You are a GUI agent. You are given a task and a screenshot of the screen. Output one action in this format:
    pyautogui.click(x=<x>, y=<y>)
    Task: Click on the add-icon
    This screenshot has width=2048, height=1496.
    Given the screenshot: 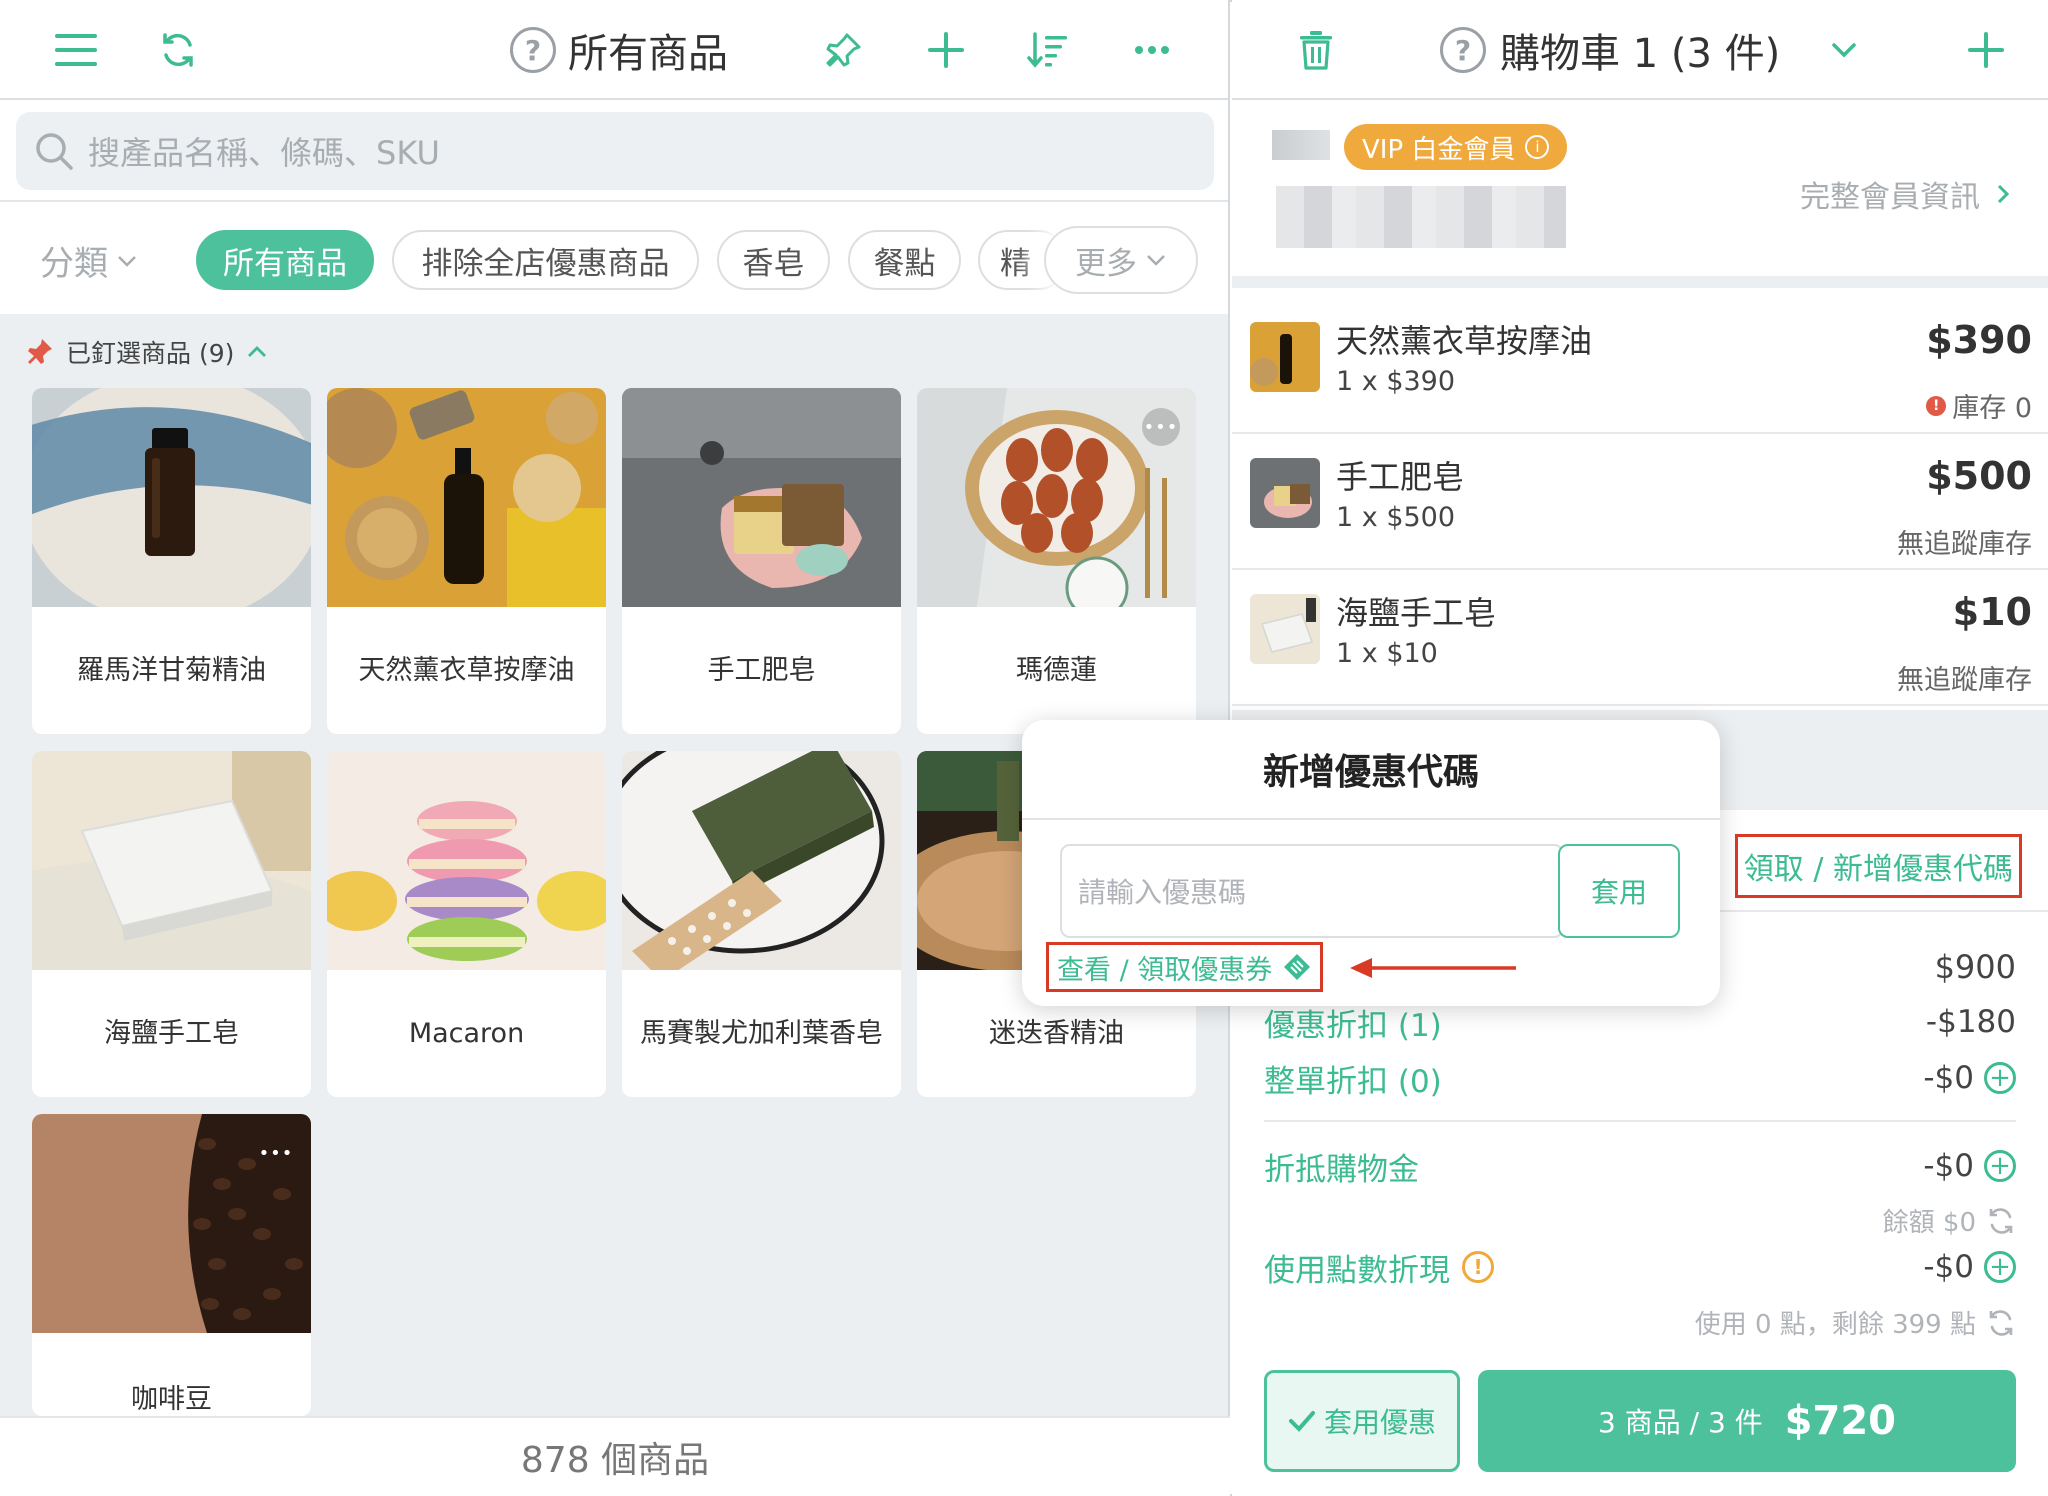 What is the action you would take?
    pyautogui.click(x=946, y=50)
    